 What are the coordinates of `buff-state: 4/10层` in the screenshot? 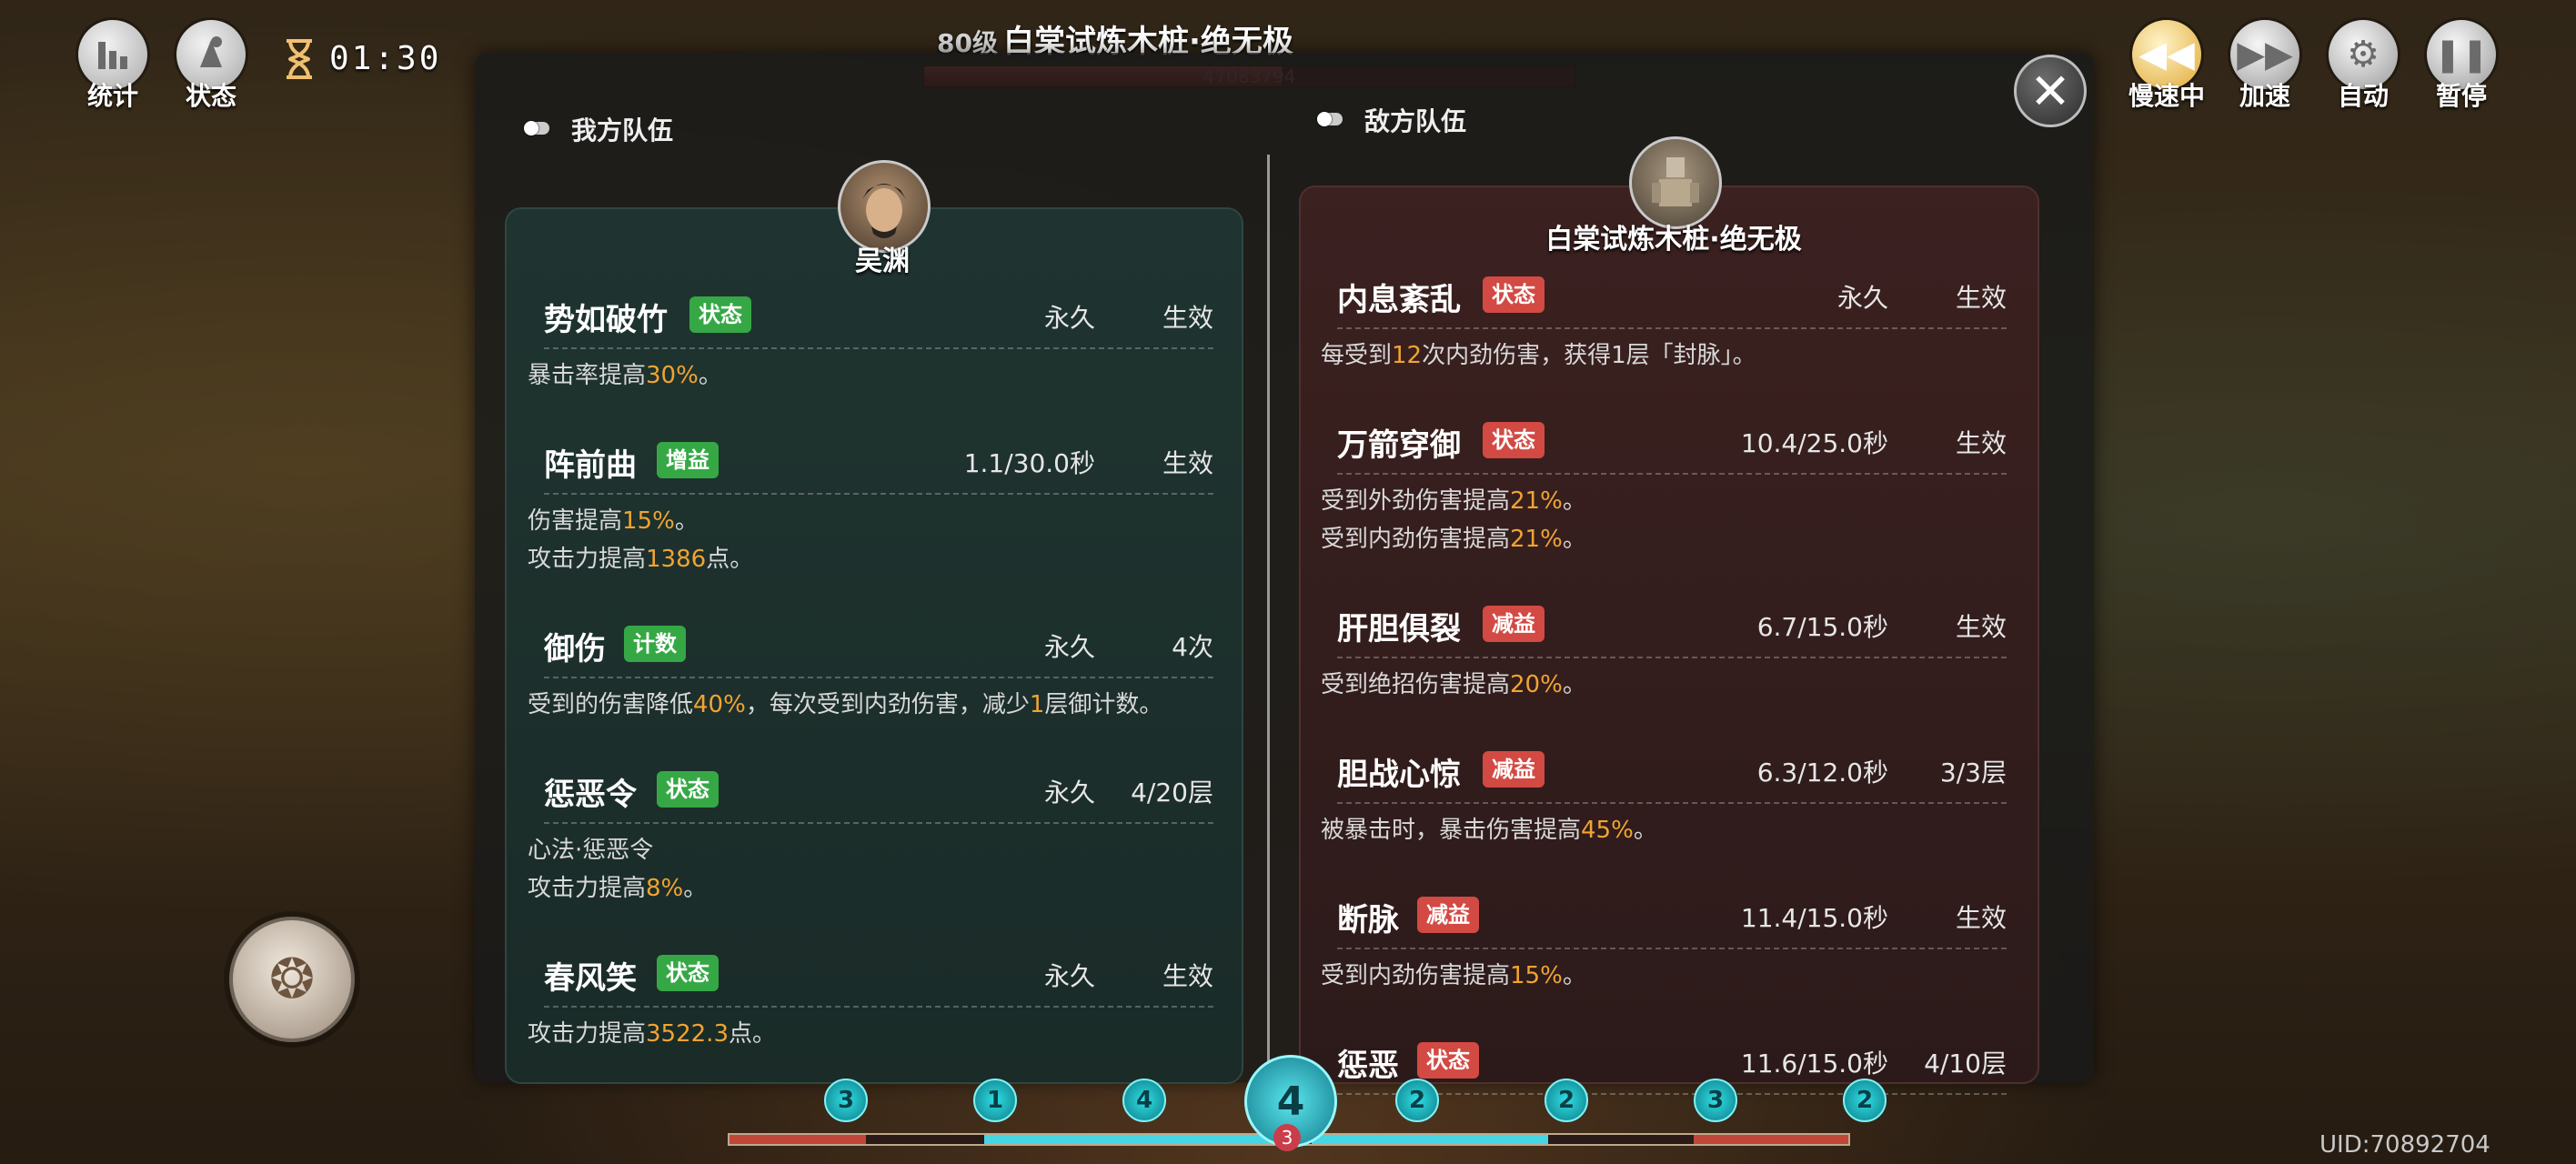 It's located at (1965, 1064).